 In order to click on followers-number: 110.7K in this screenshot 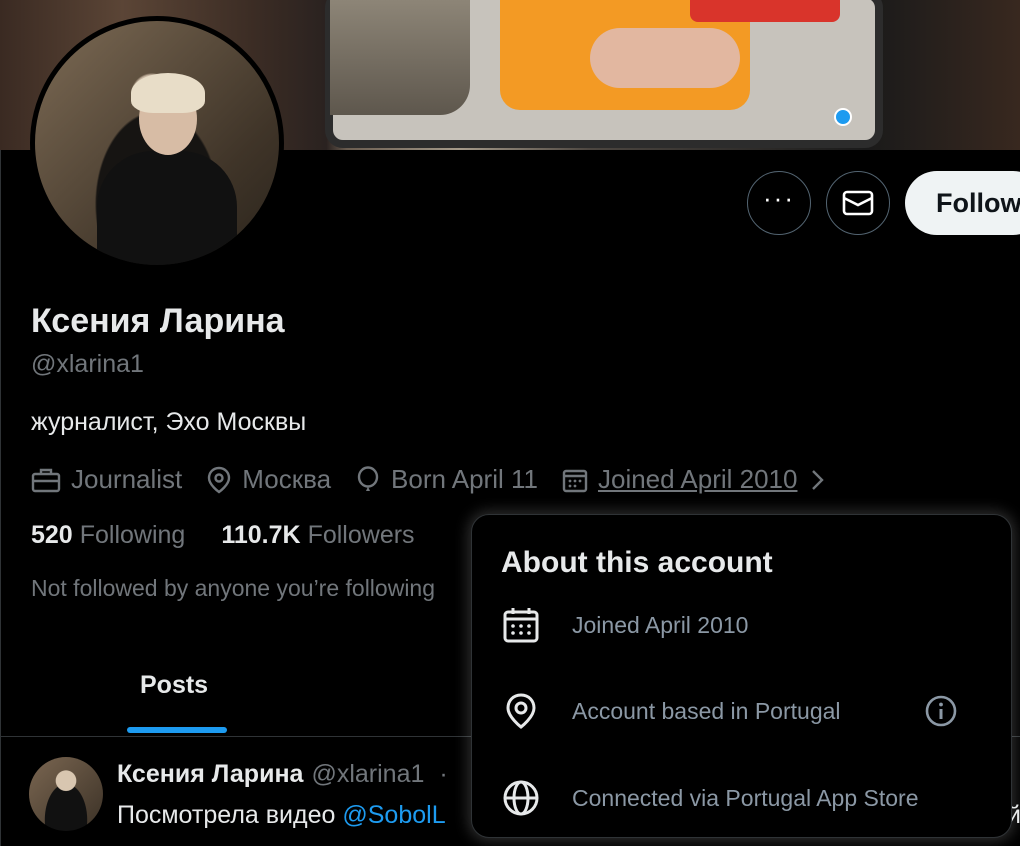, I will do `click(261, 535)`.